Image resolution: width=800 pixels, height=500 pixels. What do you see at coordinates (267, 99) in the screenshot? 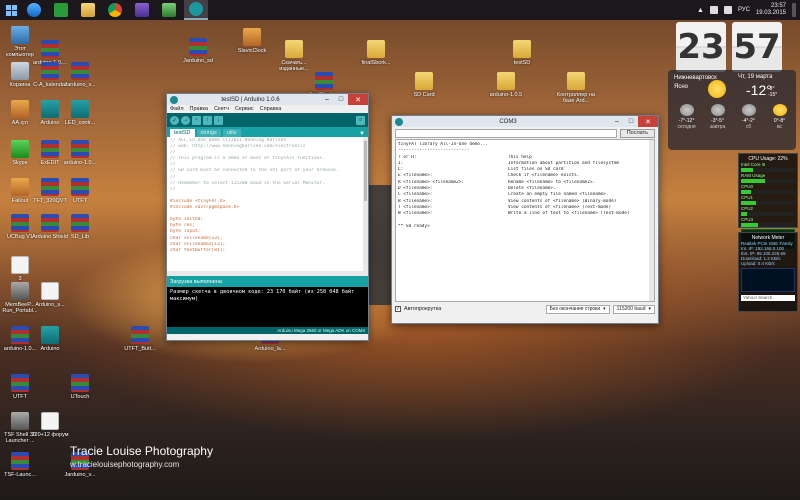
I see `ide-titlebar: testSD | Arduino 1.0.6 – □ ✕` at bounding box center [267, 99].